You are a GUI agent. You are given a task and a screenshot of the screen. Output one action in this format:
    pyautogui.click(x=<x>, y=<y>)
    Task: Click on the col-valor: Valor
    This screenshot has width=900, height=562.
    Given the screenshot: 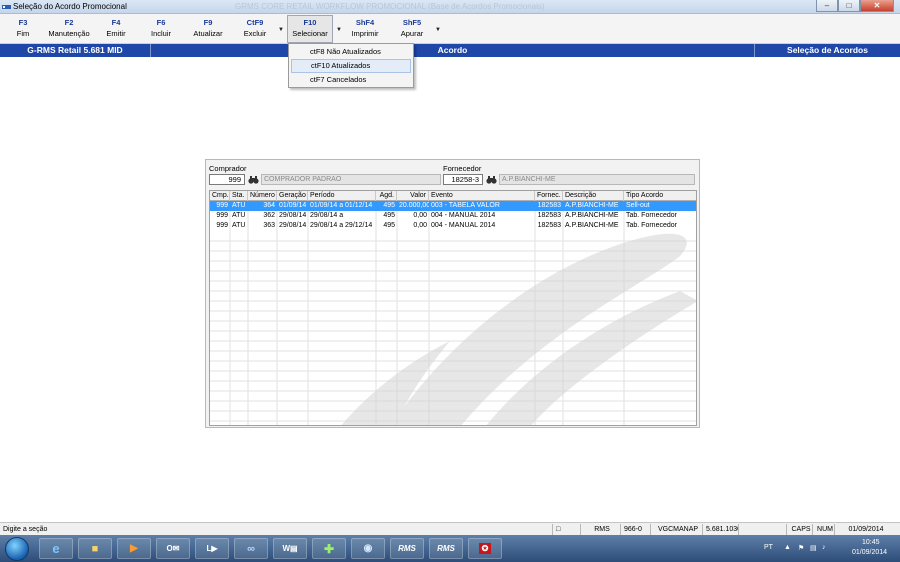 What is the action you would take?
    pyautogui.click(x=413, y=196)
    